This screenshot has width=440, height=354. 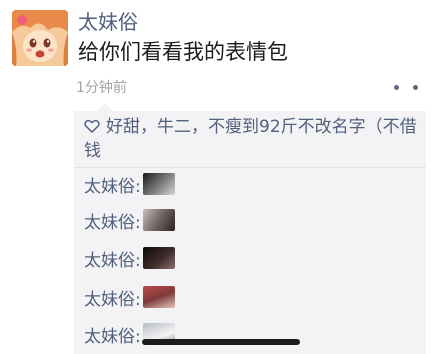 I want to click on home-indicator-bar, so click(x=221, y=342).